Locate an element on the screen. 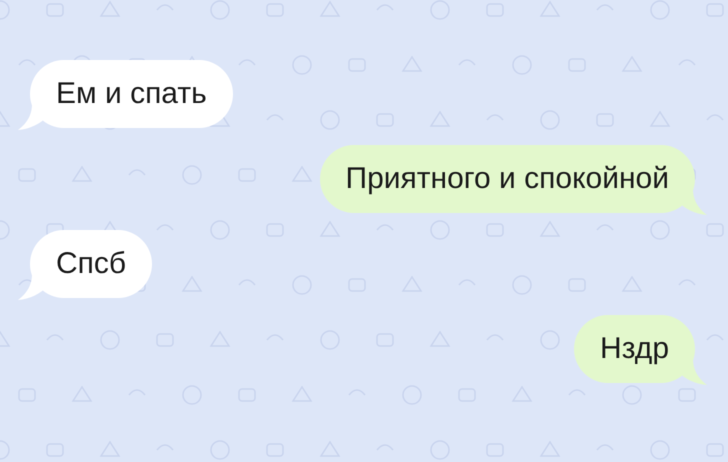 This screenshot has height=462, width=728. message-bubble: Приятного и спокойной is located at coordinates (507, 179).